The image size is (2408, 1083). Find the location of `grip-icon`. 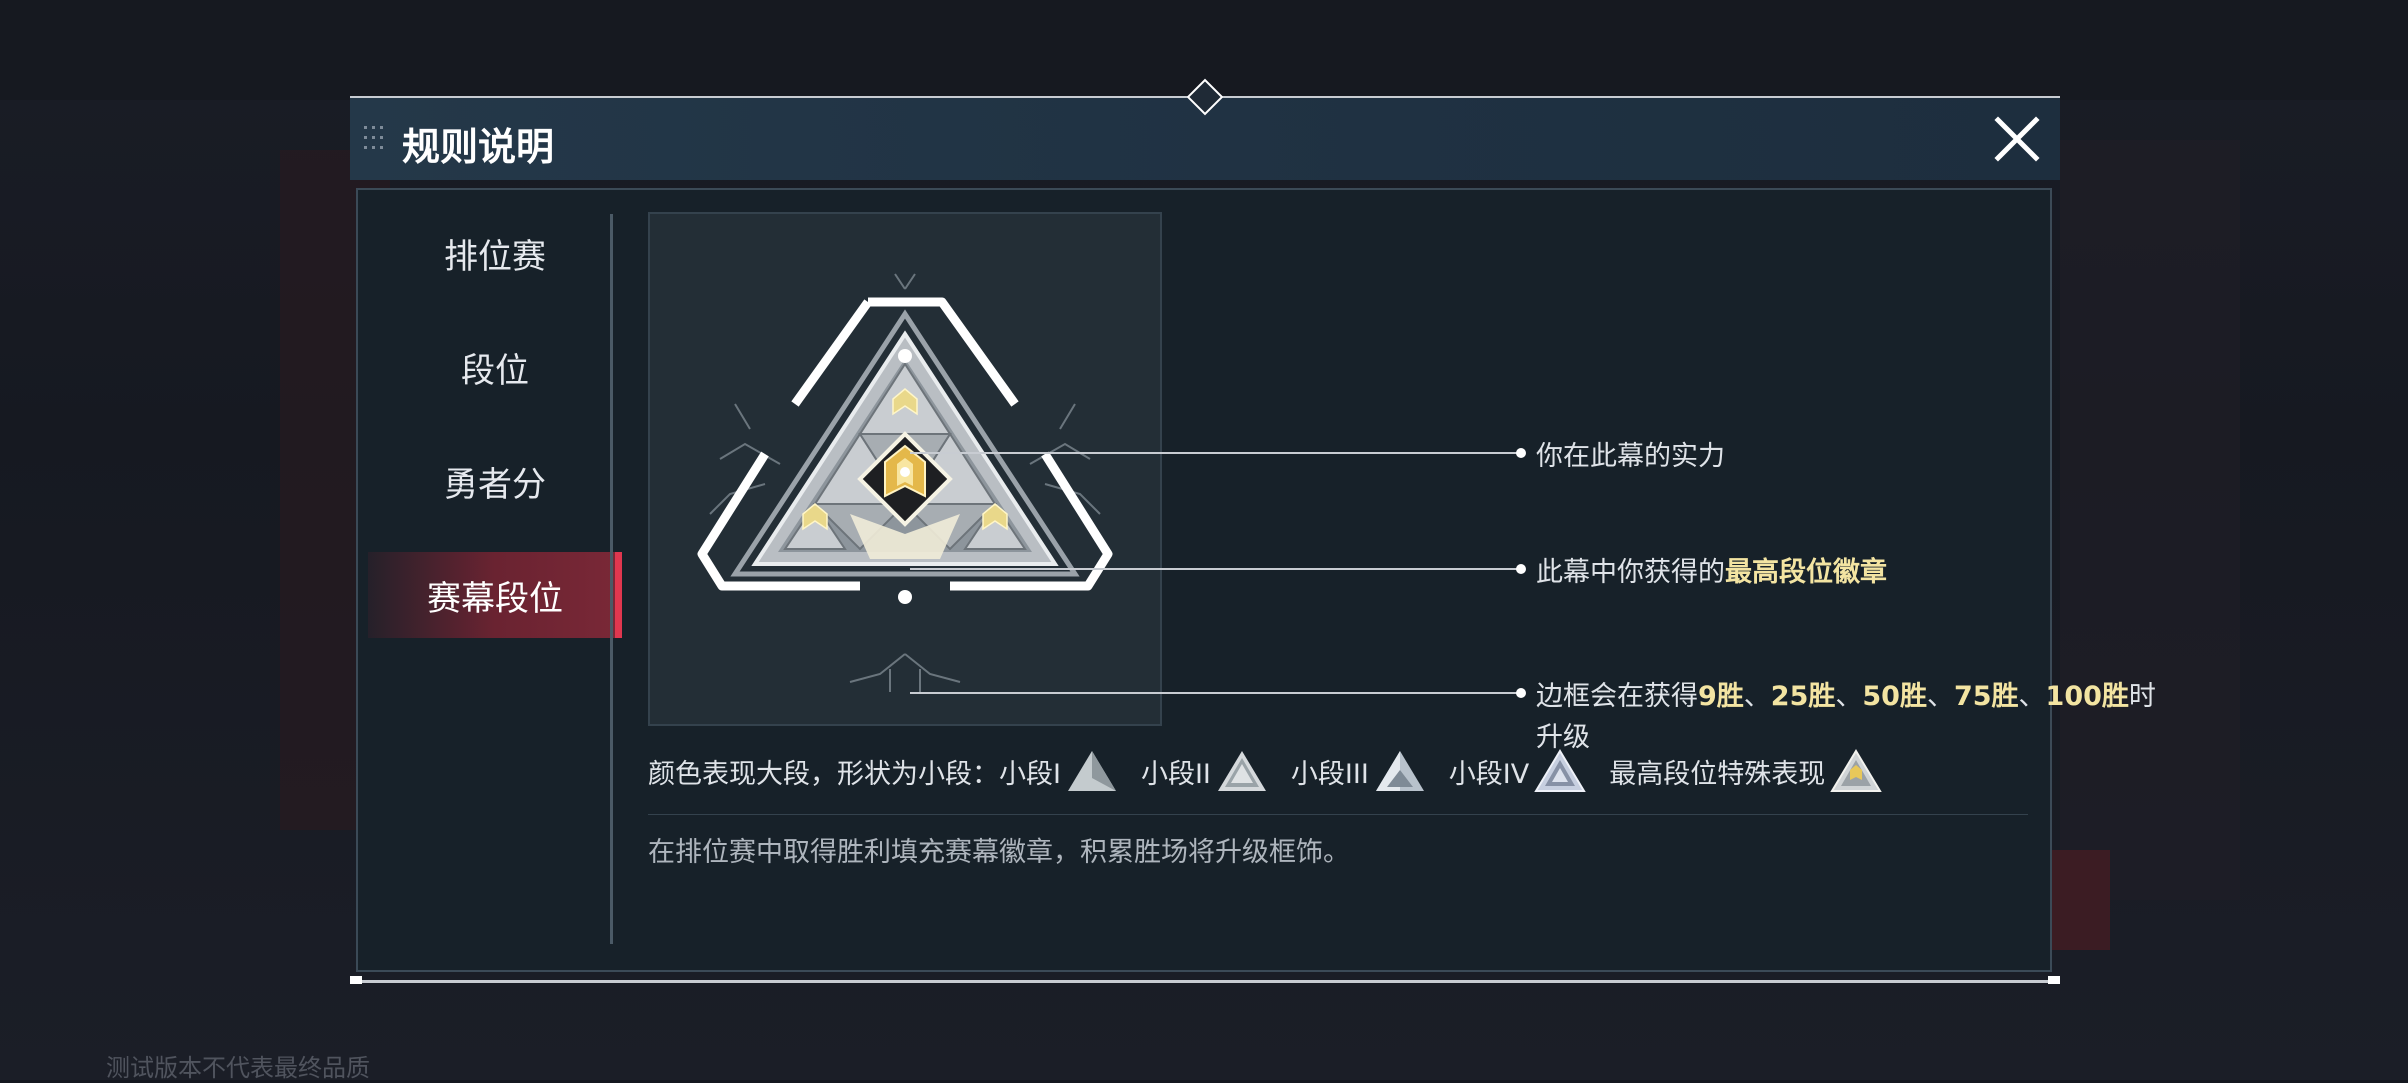

grip-icon is located at coordinates (379, 140).